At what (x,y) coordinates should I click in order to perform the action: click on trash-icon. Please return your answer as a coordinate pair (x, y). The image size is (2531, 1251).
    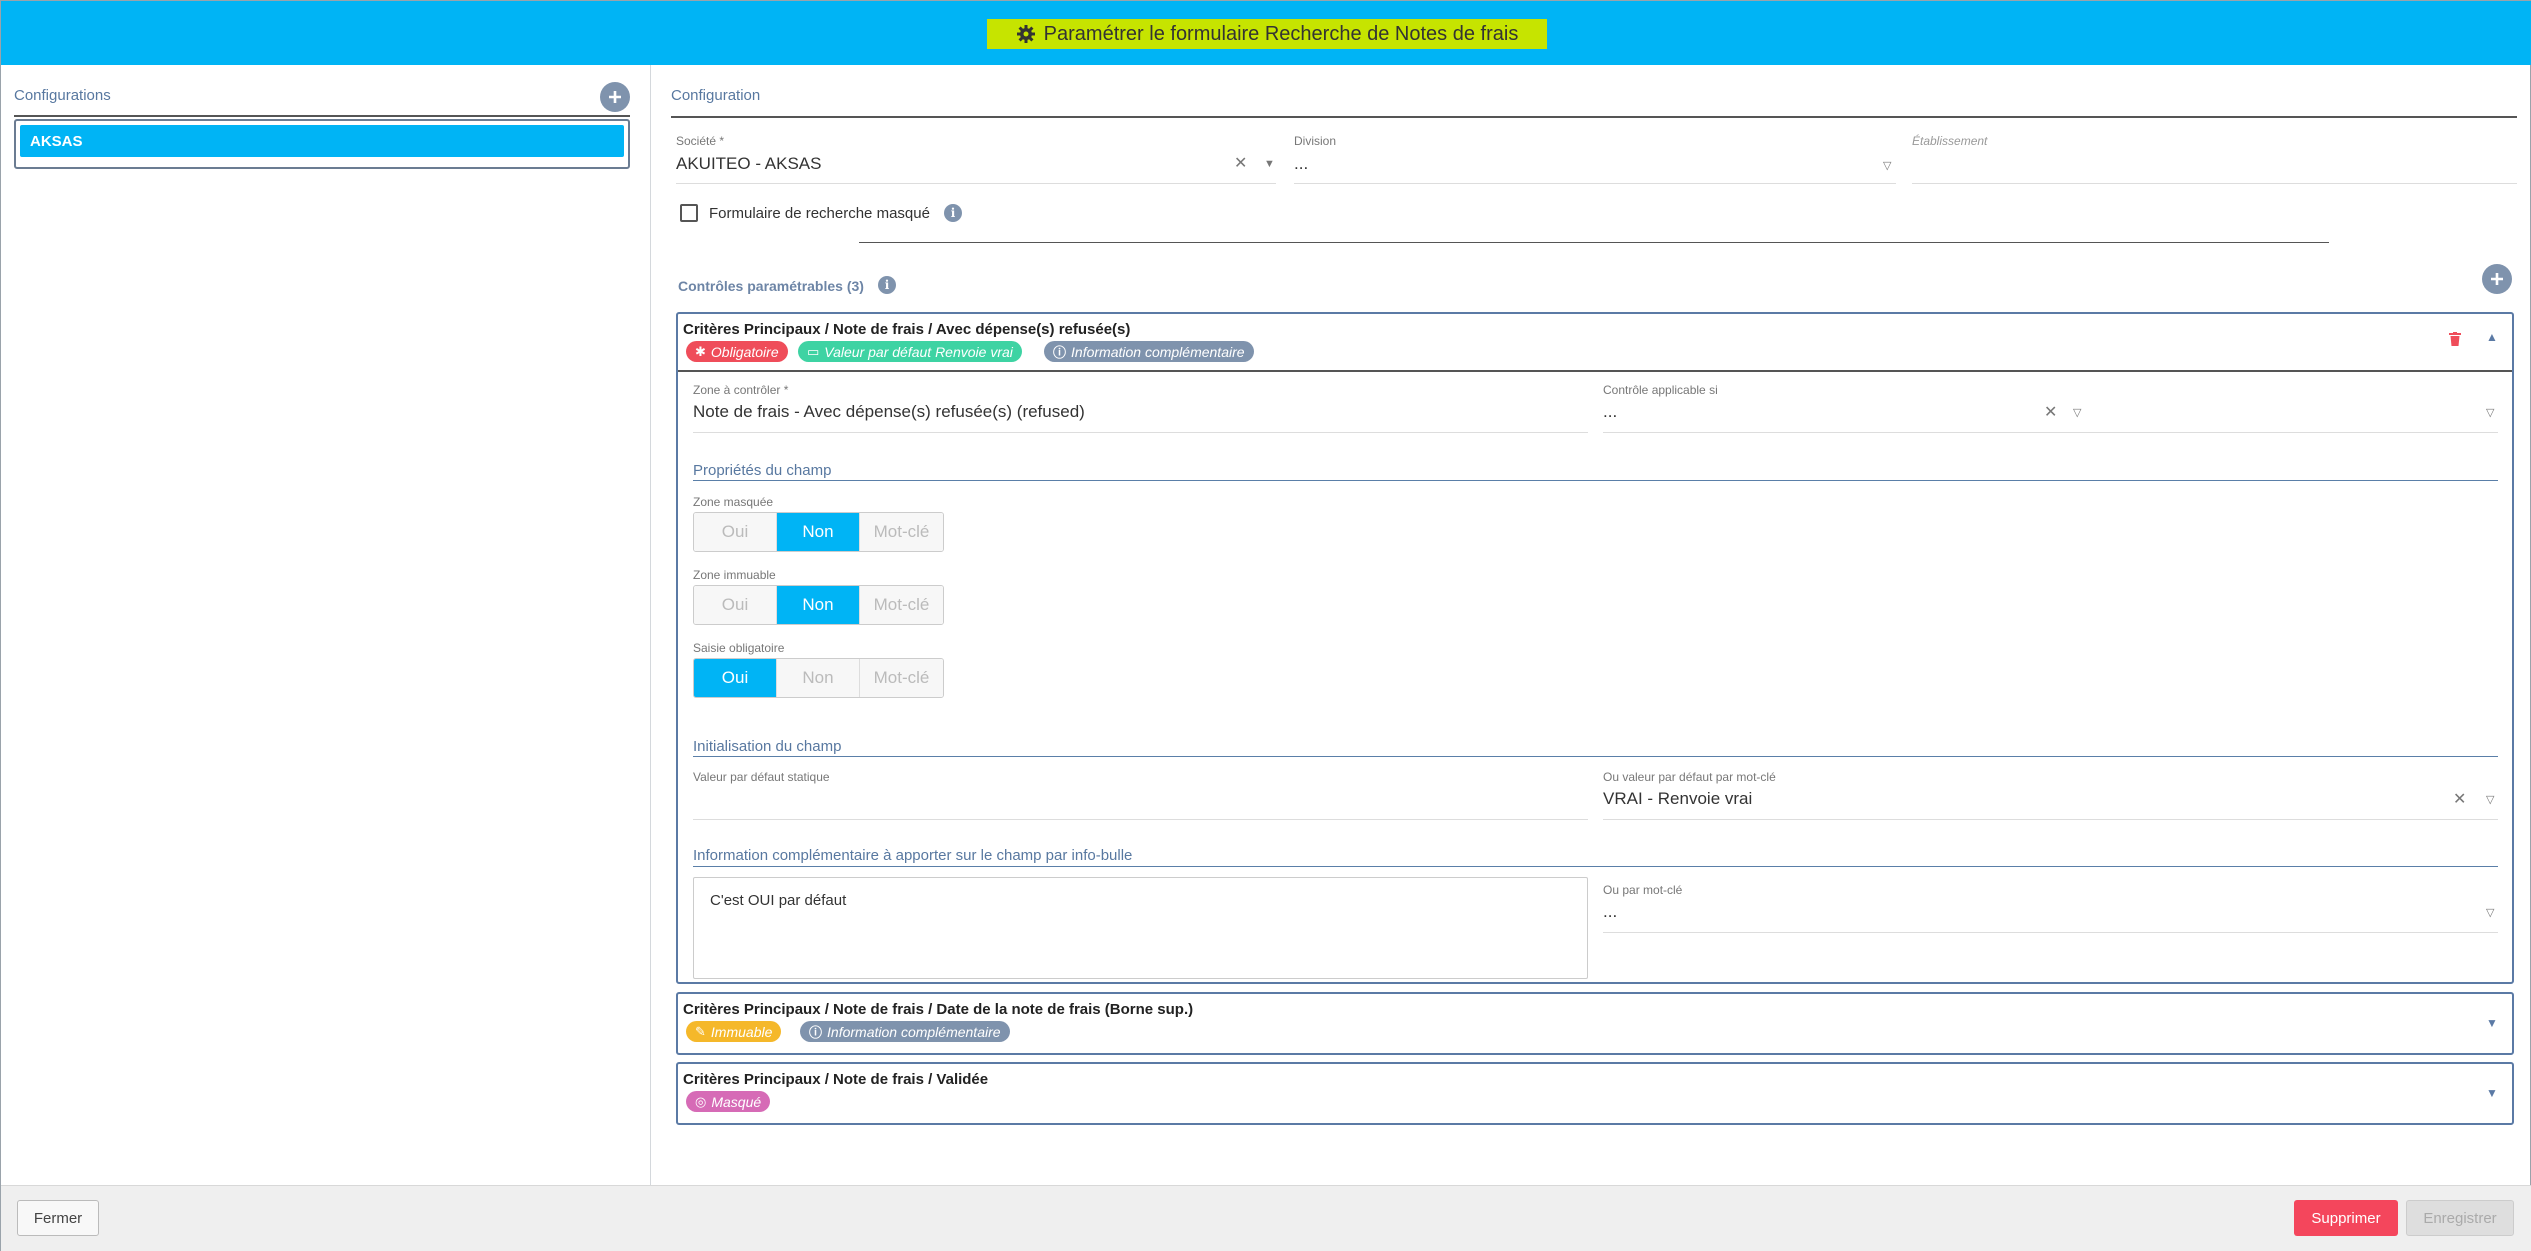
    Looking at the image, I should click on (2455, 339).